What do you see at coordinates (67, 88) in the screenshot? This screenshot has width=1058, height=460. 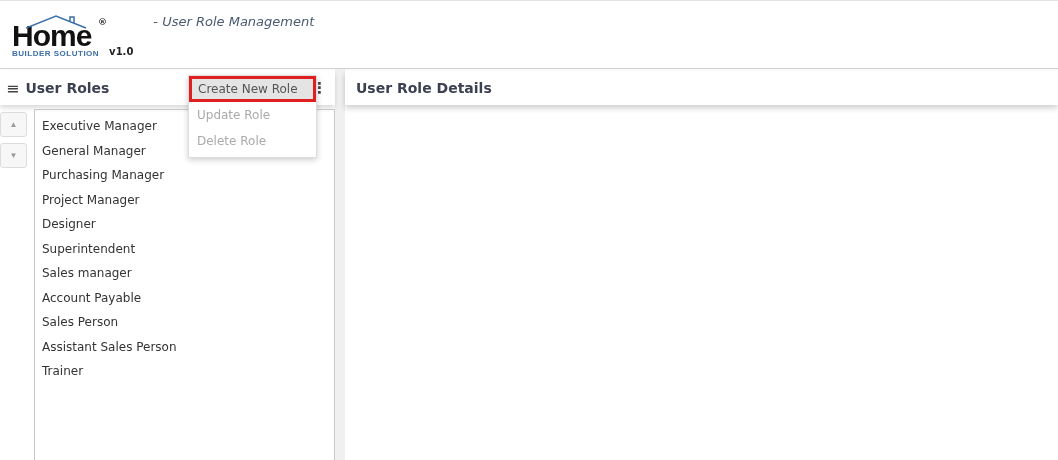 I see `panel-title: User Roles` at bounding box center [67, 88].